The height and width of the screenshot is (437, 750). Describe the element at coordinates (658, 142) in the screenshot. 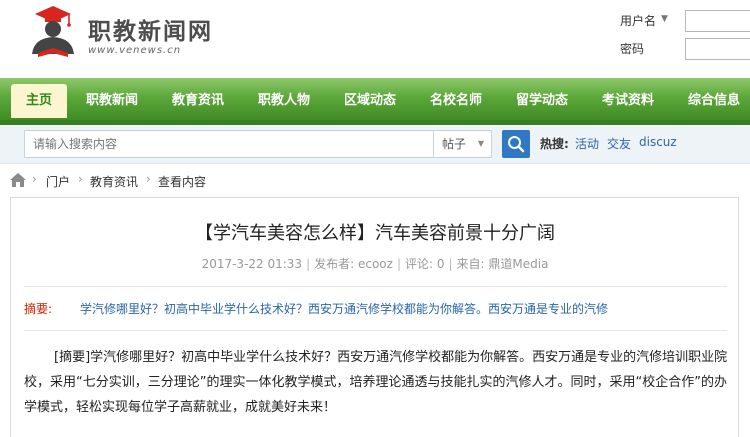

I see `hot-link-discuz: discuz` at that location.